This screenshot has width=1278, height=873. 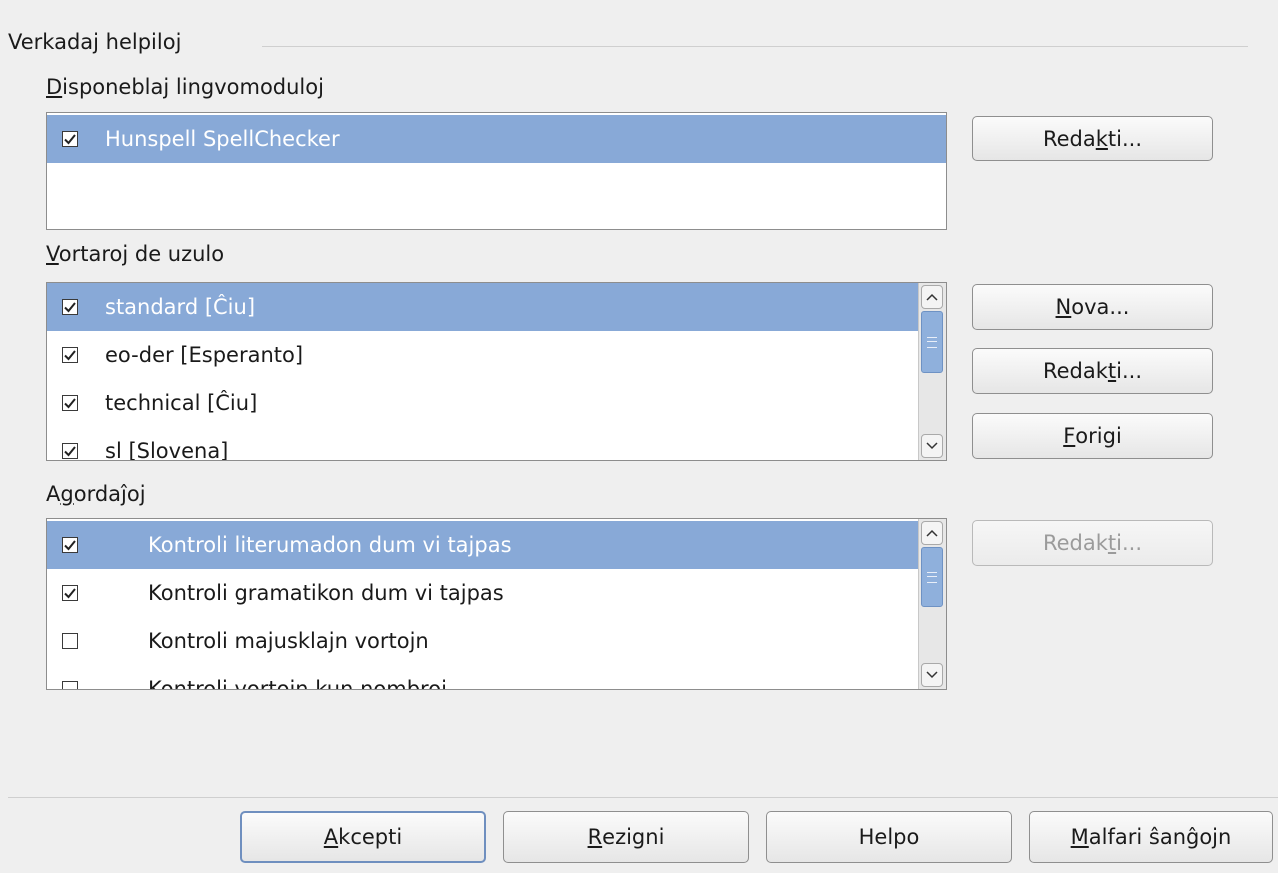 I want to click on list-item-label: eo-der [Esperanto], so click(x=204, y=355).